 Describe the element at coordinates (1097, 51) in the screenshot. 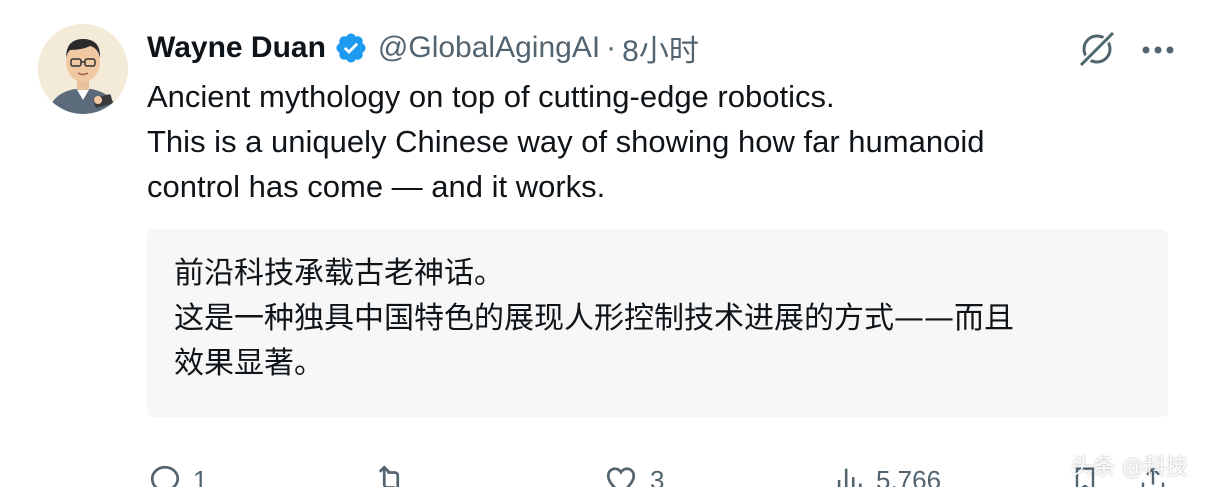

I see `grok-icon` at that location.